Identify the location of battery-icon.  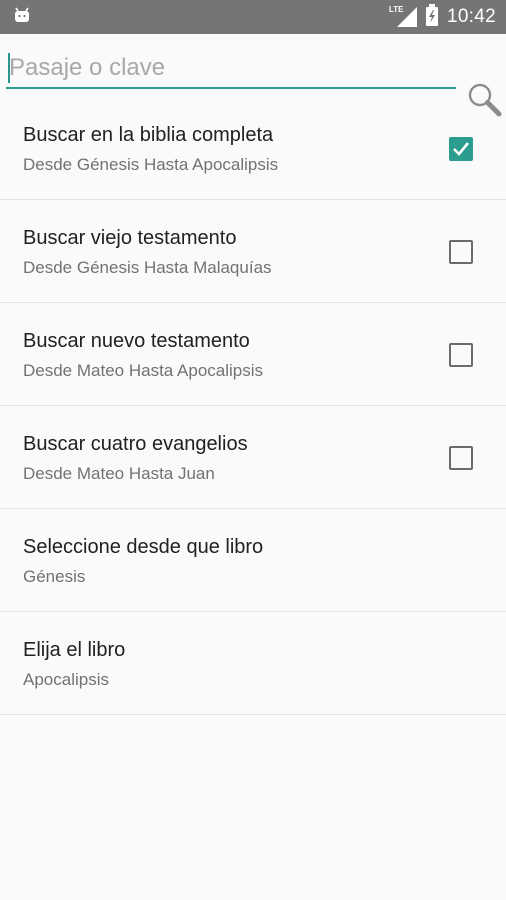
(432, 17).